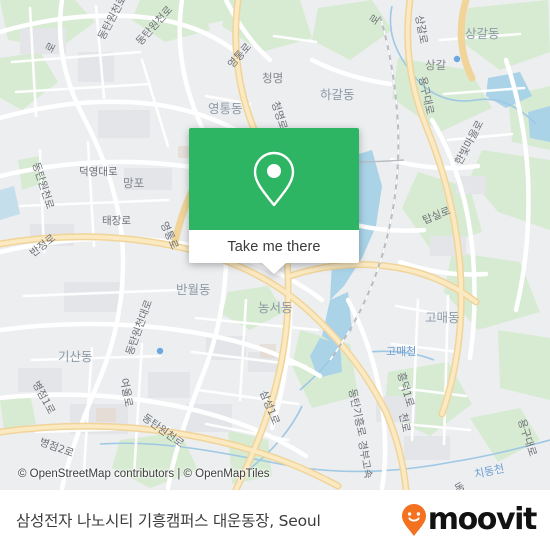  I want to click on moovit-logo: moovit, so click(469, 519).